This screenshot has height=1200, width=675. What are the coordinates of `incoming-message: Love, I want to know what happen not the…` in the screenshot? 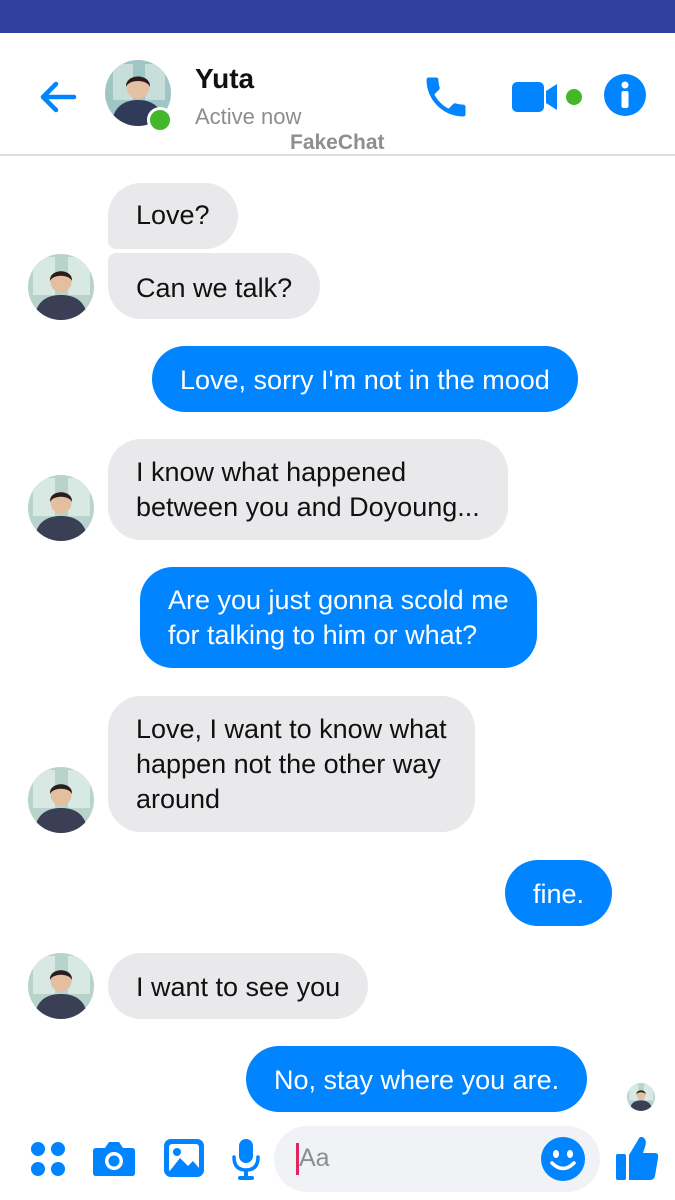 It's located at (291, 764).